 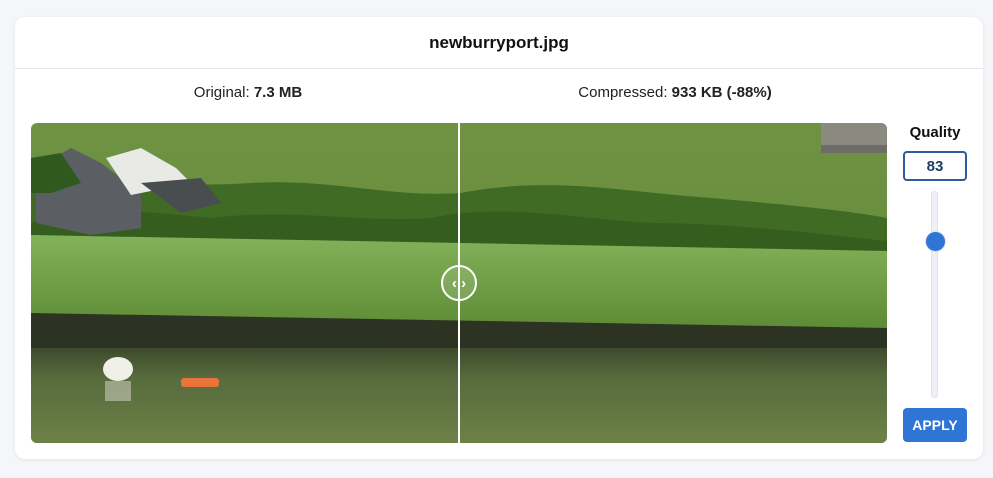 I want to click on left-right-arrows-icon: ‹ ›, so click(x=459, y=283).